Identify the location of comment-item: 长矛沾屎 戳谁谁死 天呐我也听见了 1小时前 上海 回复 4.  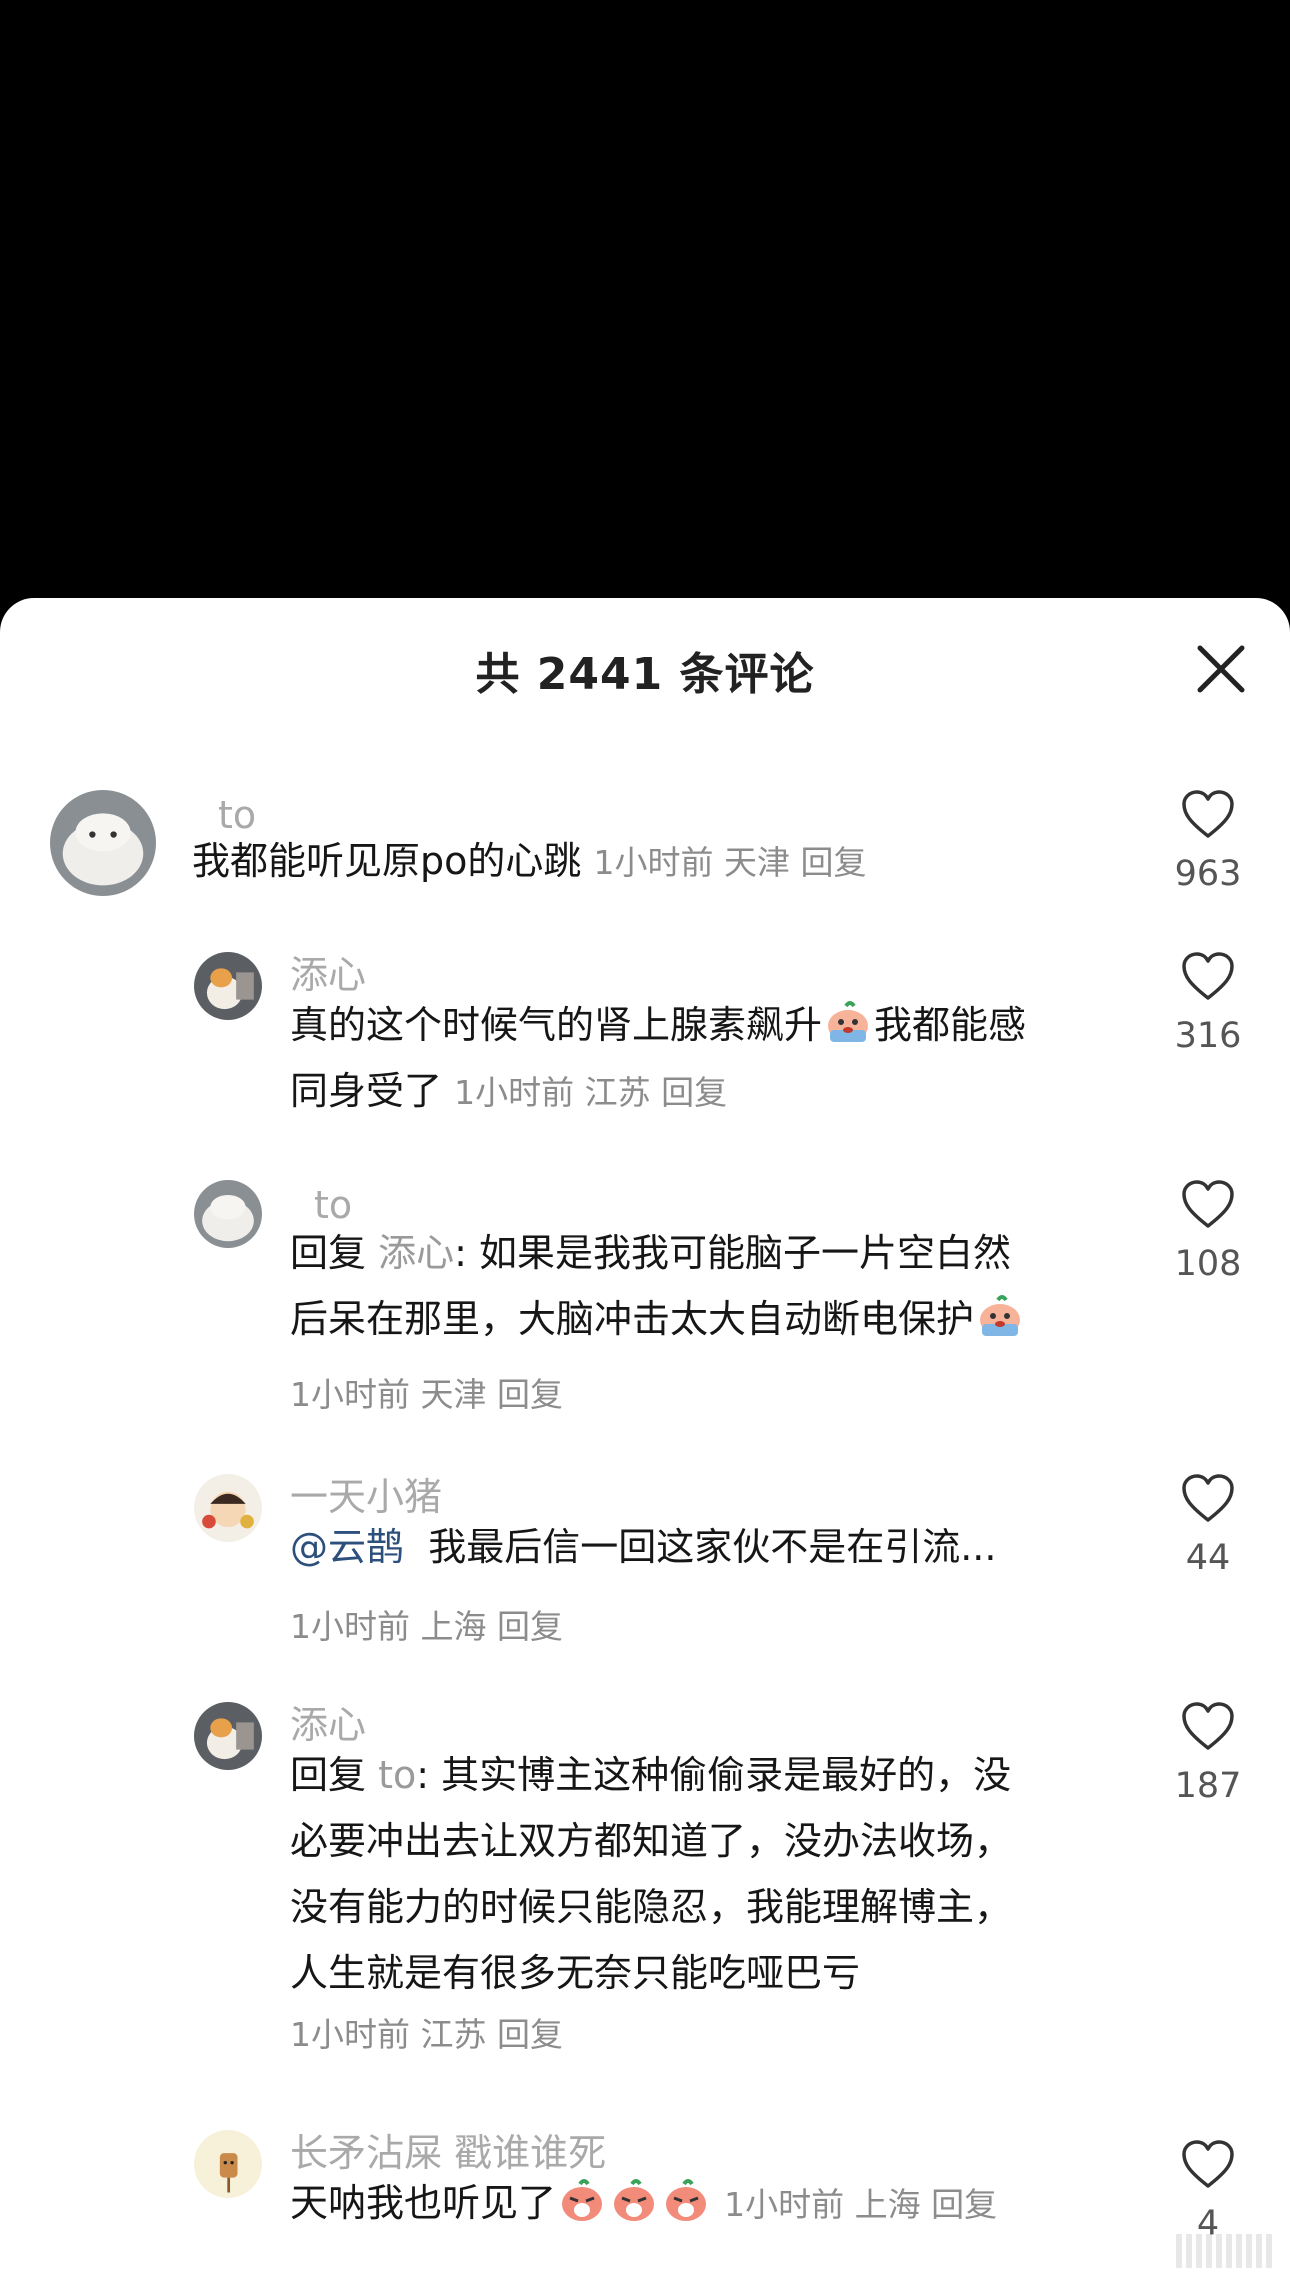
(645, 2203).